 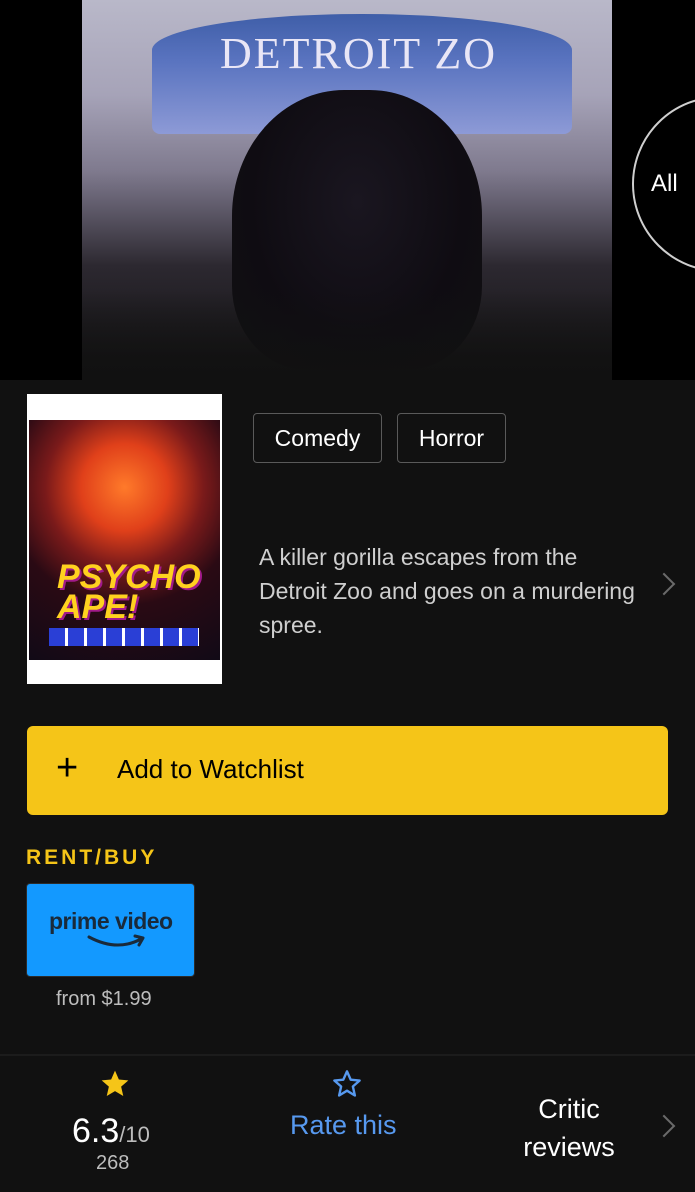 I want to click on poster-cast-strip, so click(x=124, y=637).